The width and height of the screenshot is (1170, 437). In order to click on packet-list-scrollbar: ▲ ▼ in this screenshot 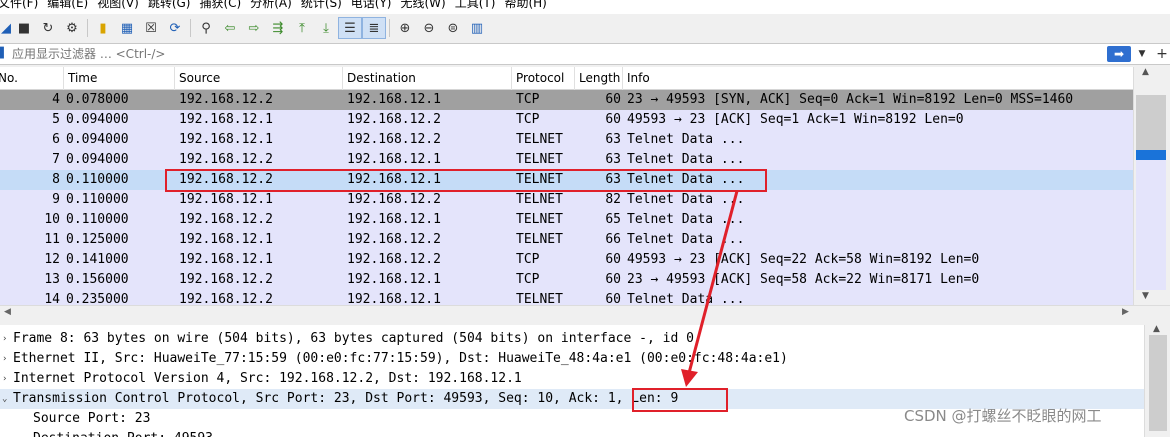, I will do `click(1151, 186)`.